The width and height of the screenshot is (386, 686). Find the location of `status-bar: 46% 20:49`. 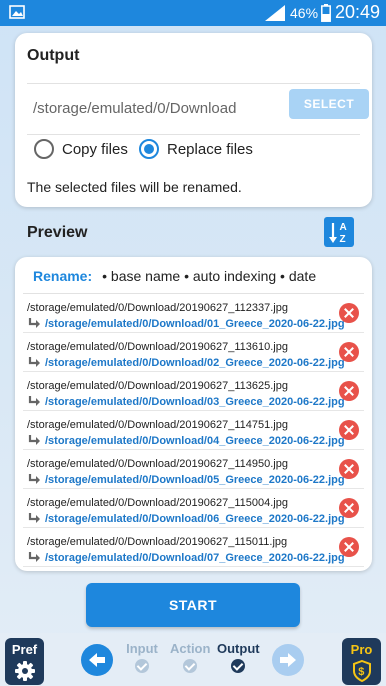

status-bar: 46% 20:49 is located at coordinates (193, 13).